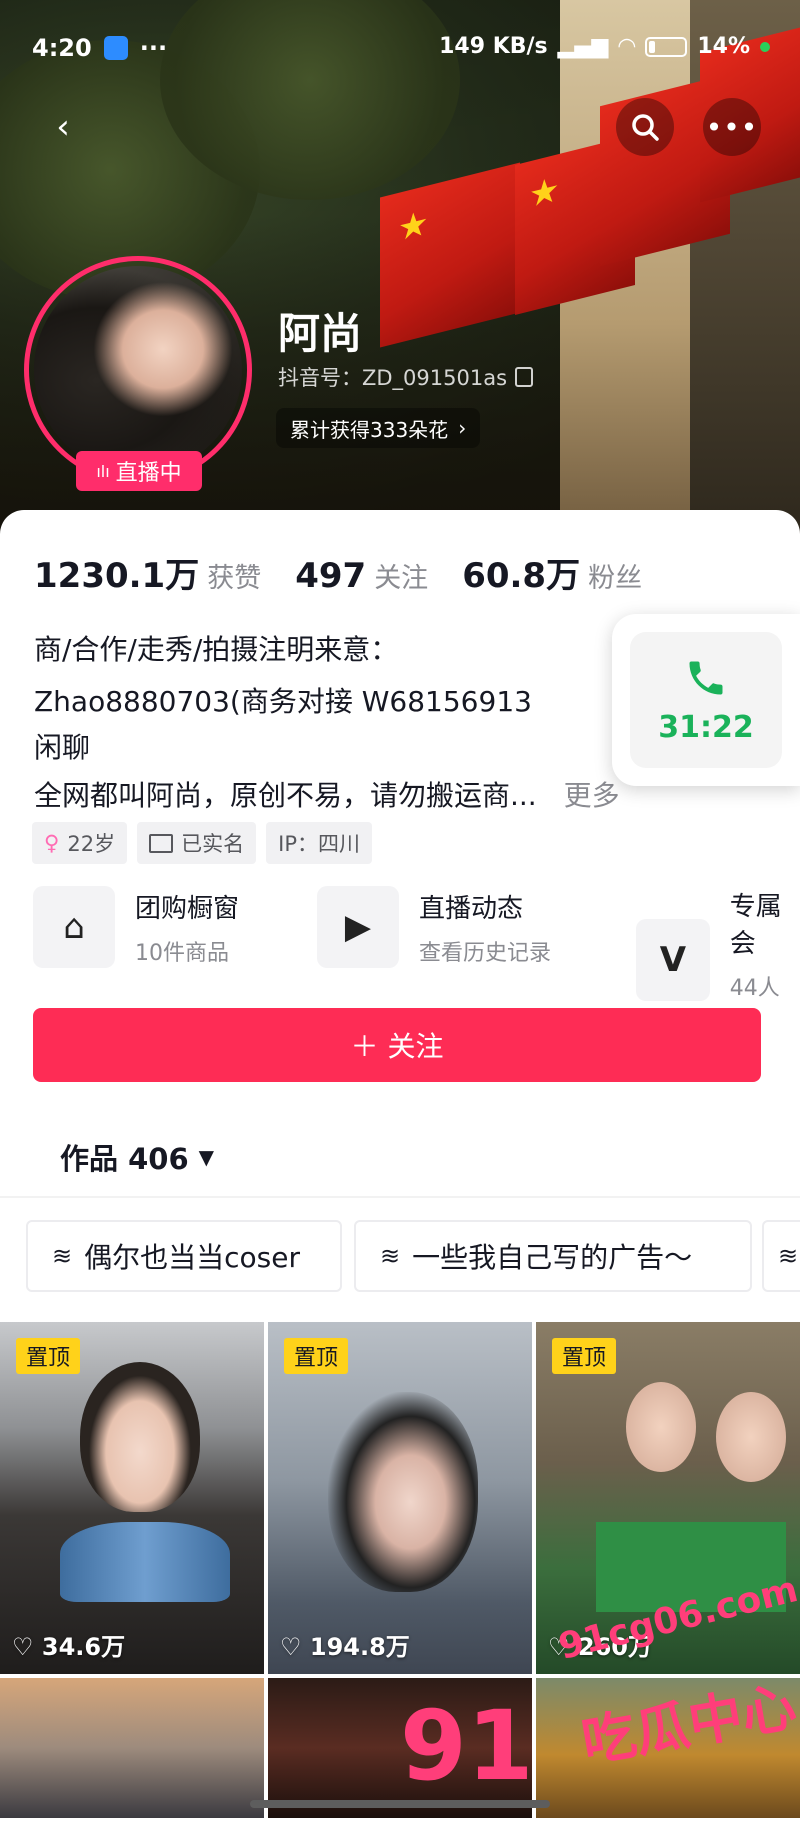 Image resolution: width=800 pixels, height=1822 pixels. I want to click on tag-age: ♀ 22岁, so click(80, 843).